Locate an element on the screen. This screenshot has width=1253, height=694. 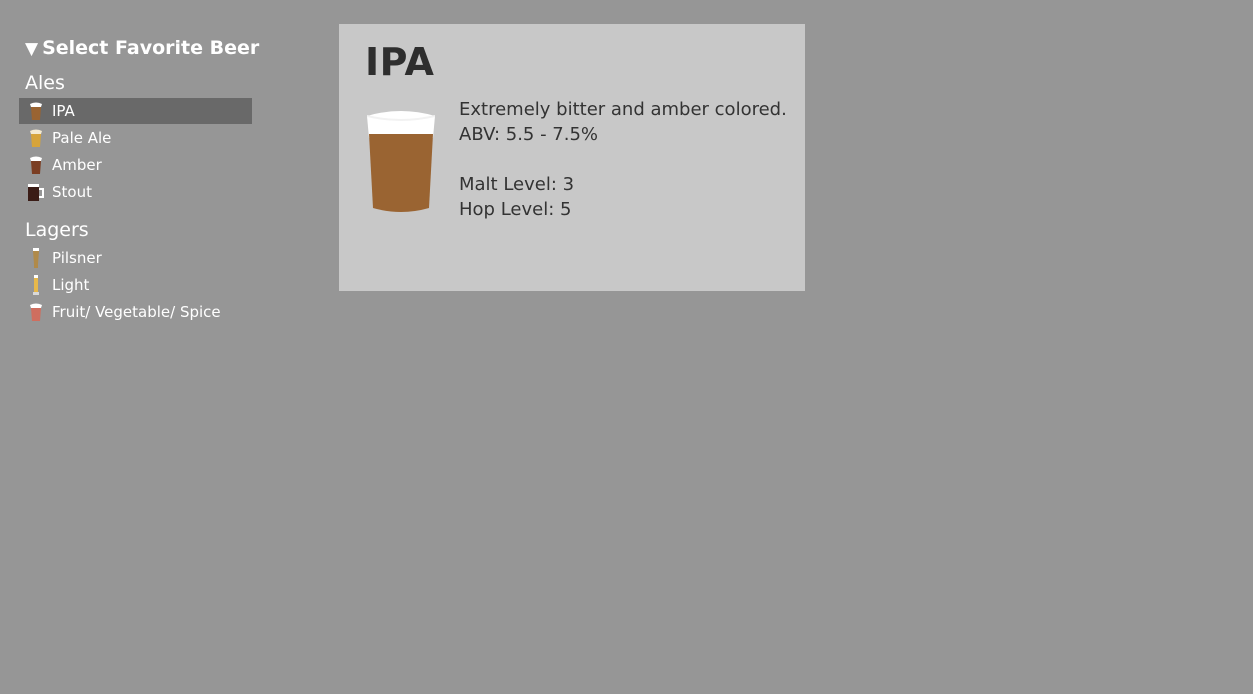
beer-item-ipa: IPA is located at coordinates (135, 111).